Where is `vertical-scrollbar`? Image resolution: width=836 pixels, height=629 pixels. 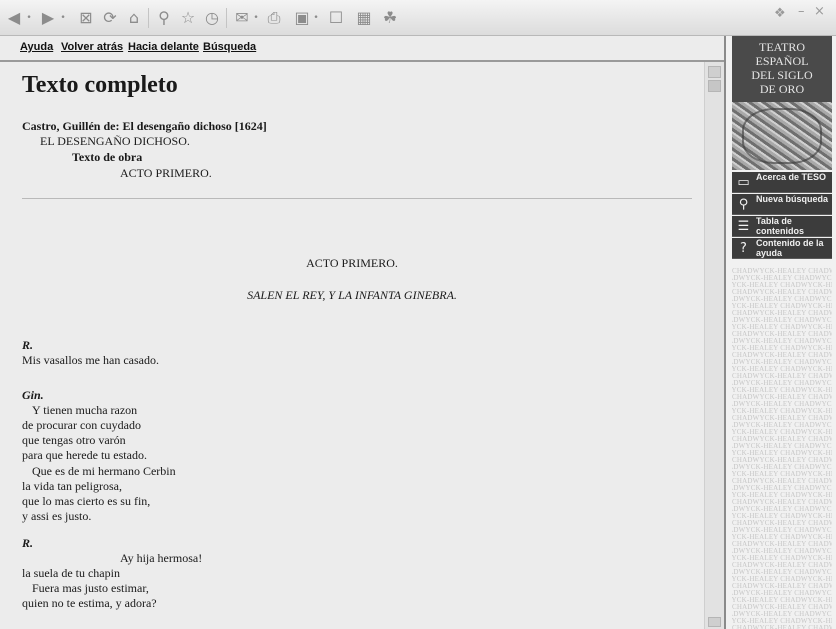
vertical-scrollbar is located at coordinates (714, 345).